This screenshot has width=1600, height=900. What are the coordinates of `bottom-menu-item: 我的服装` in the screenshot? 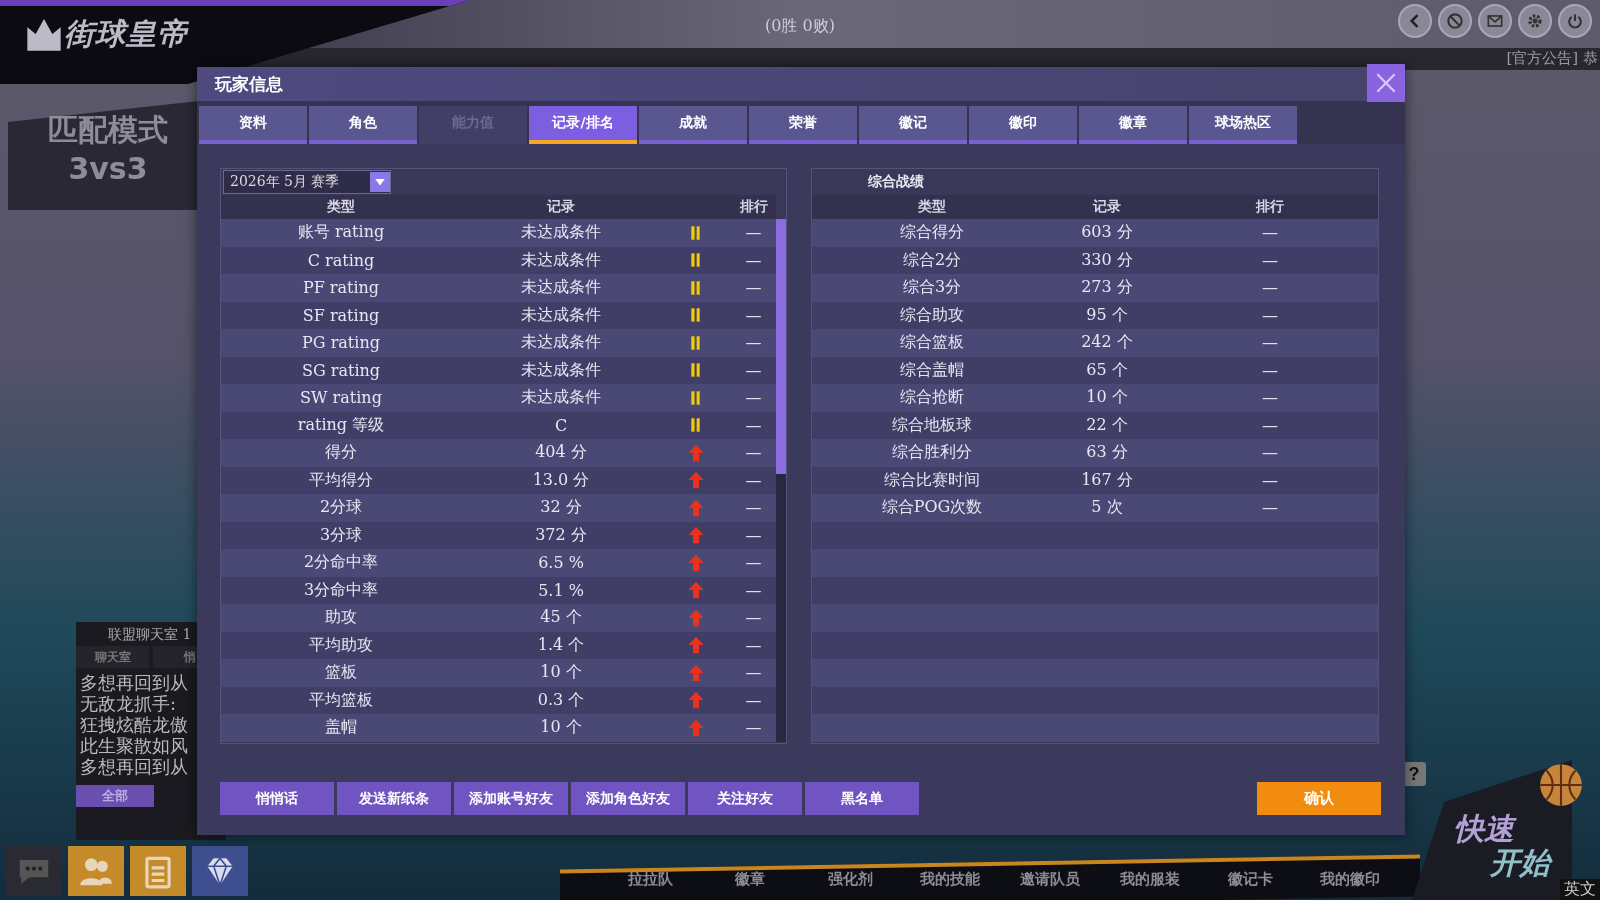 It's located at (1150, 879).